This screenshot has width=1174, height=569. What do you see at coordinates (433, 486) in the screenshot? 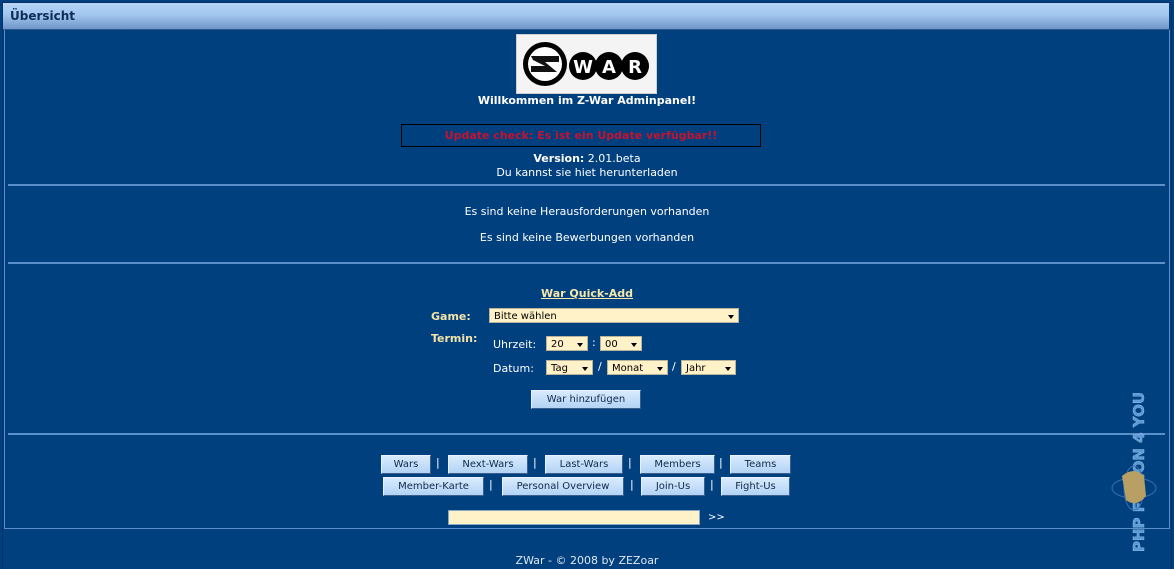
I see `nav-member-karte-button: Member-Karte` at bounding box center [433, 486].